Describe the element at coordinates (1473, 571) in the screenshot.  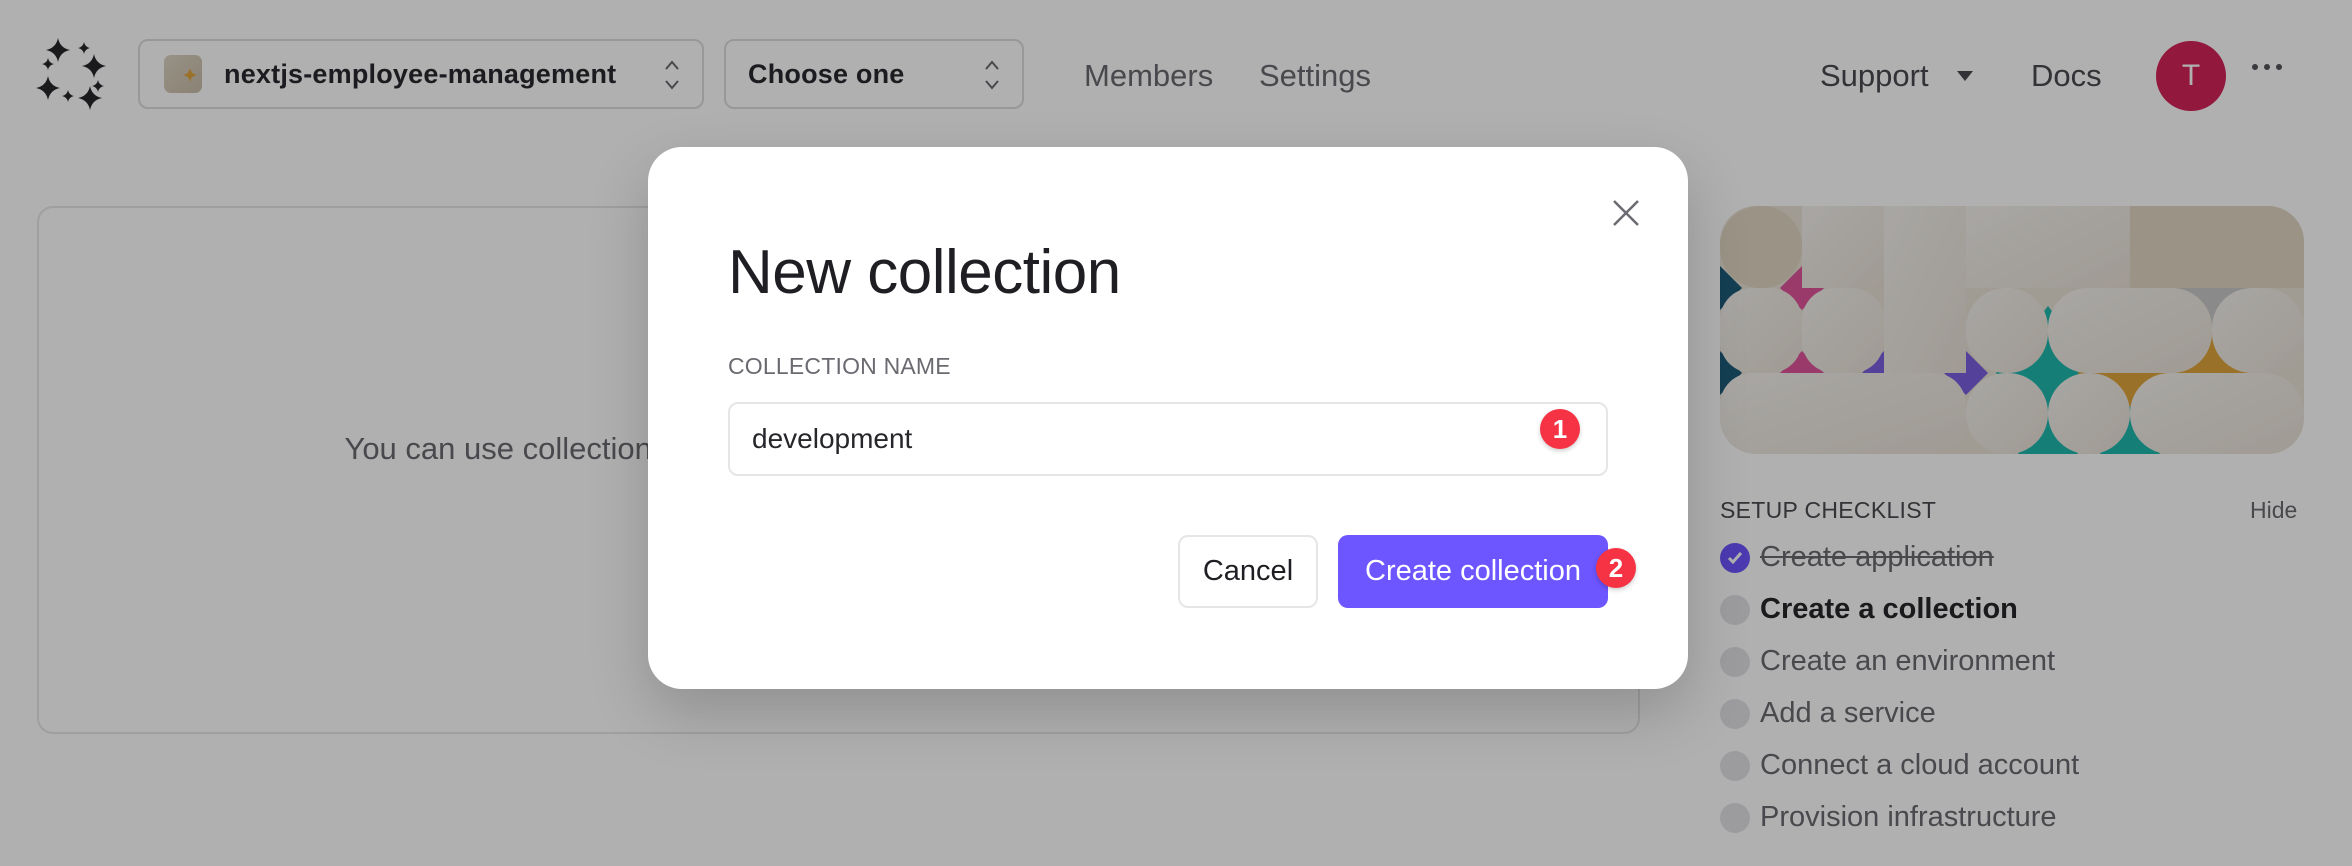
I see `create-collection-button: Create collection` at that location.